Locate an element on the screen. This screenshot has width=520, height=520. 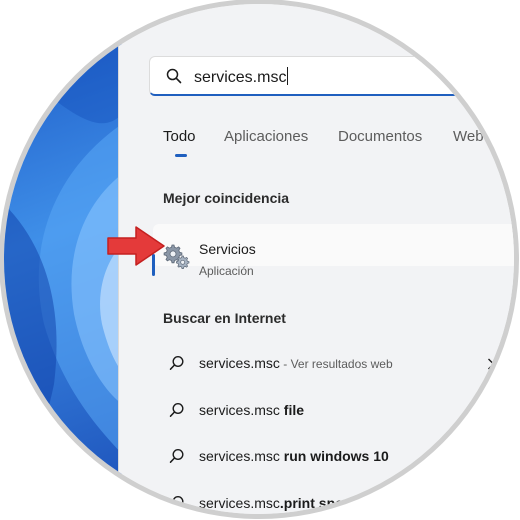
tab-aplicaciones: Aplicaciones is located at coordinates (266, 136).